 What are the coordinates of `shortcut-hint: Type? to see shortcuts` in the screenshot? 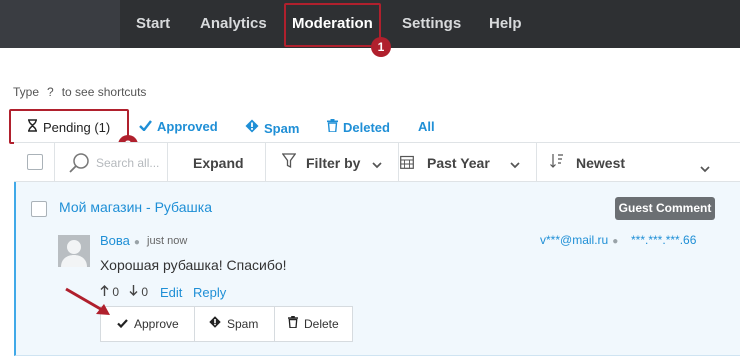 It's located at (79, 92).